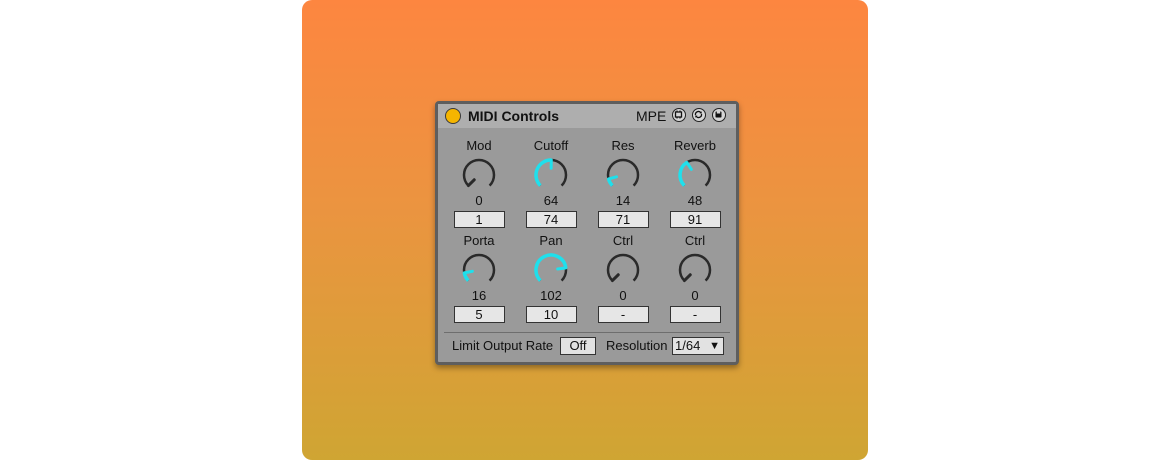 This screenshot has height=460, width=1170. Describe the element at coordinates (637, 345) in the screenshot. I see `resolution-label: Resolution` at that location.